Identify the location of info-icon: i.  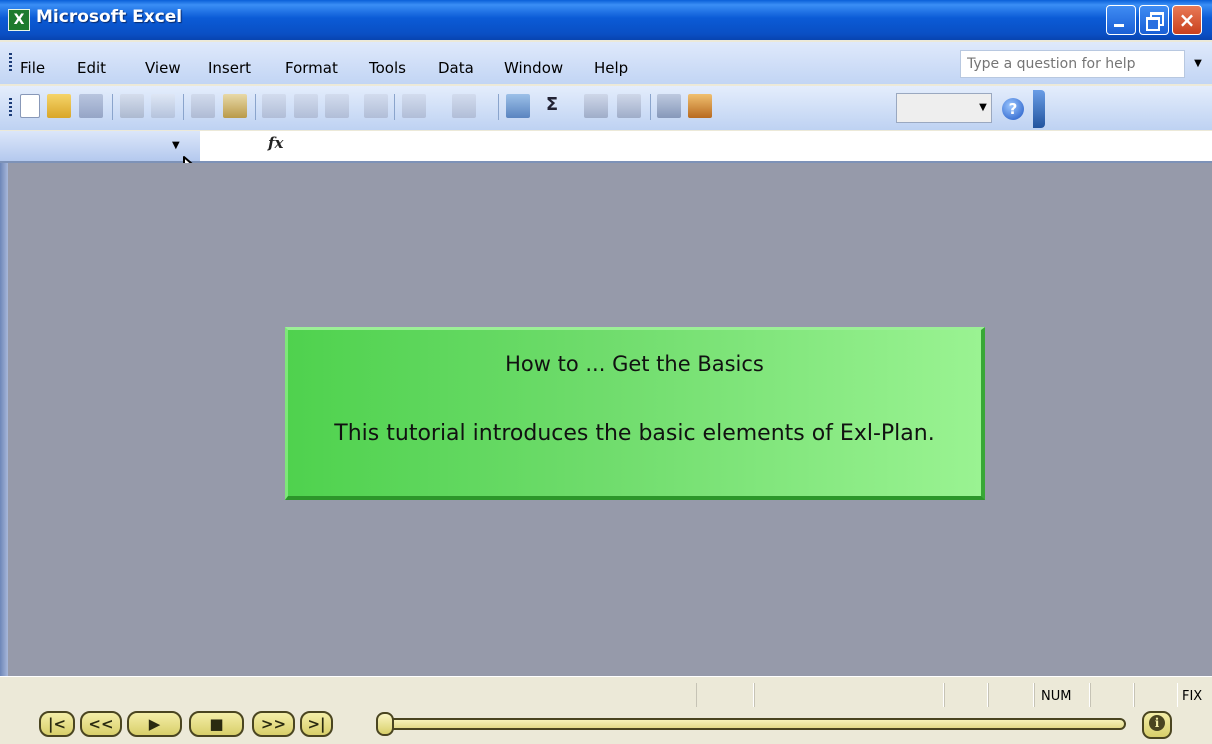
(1157, 723).